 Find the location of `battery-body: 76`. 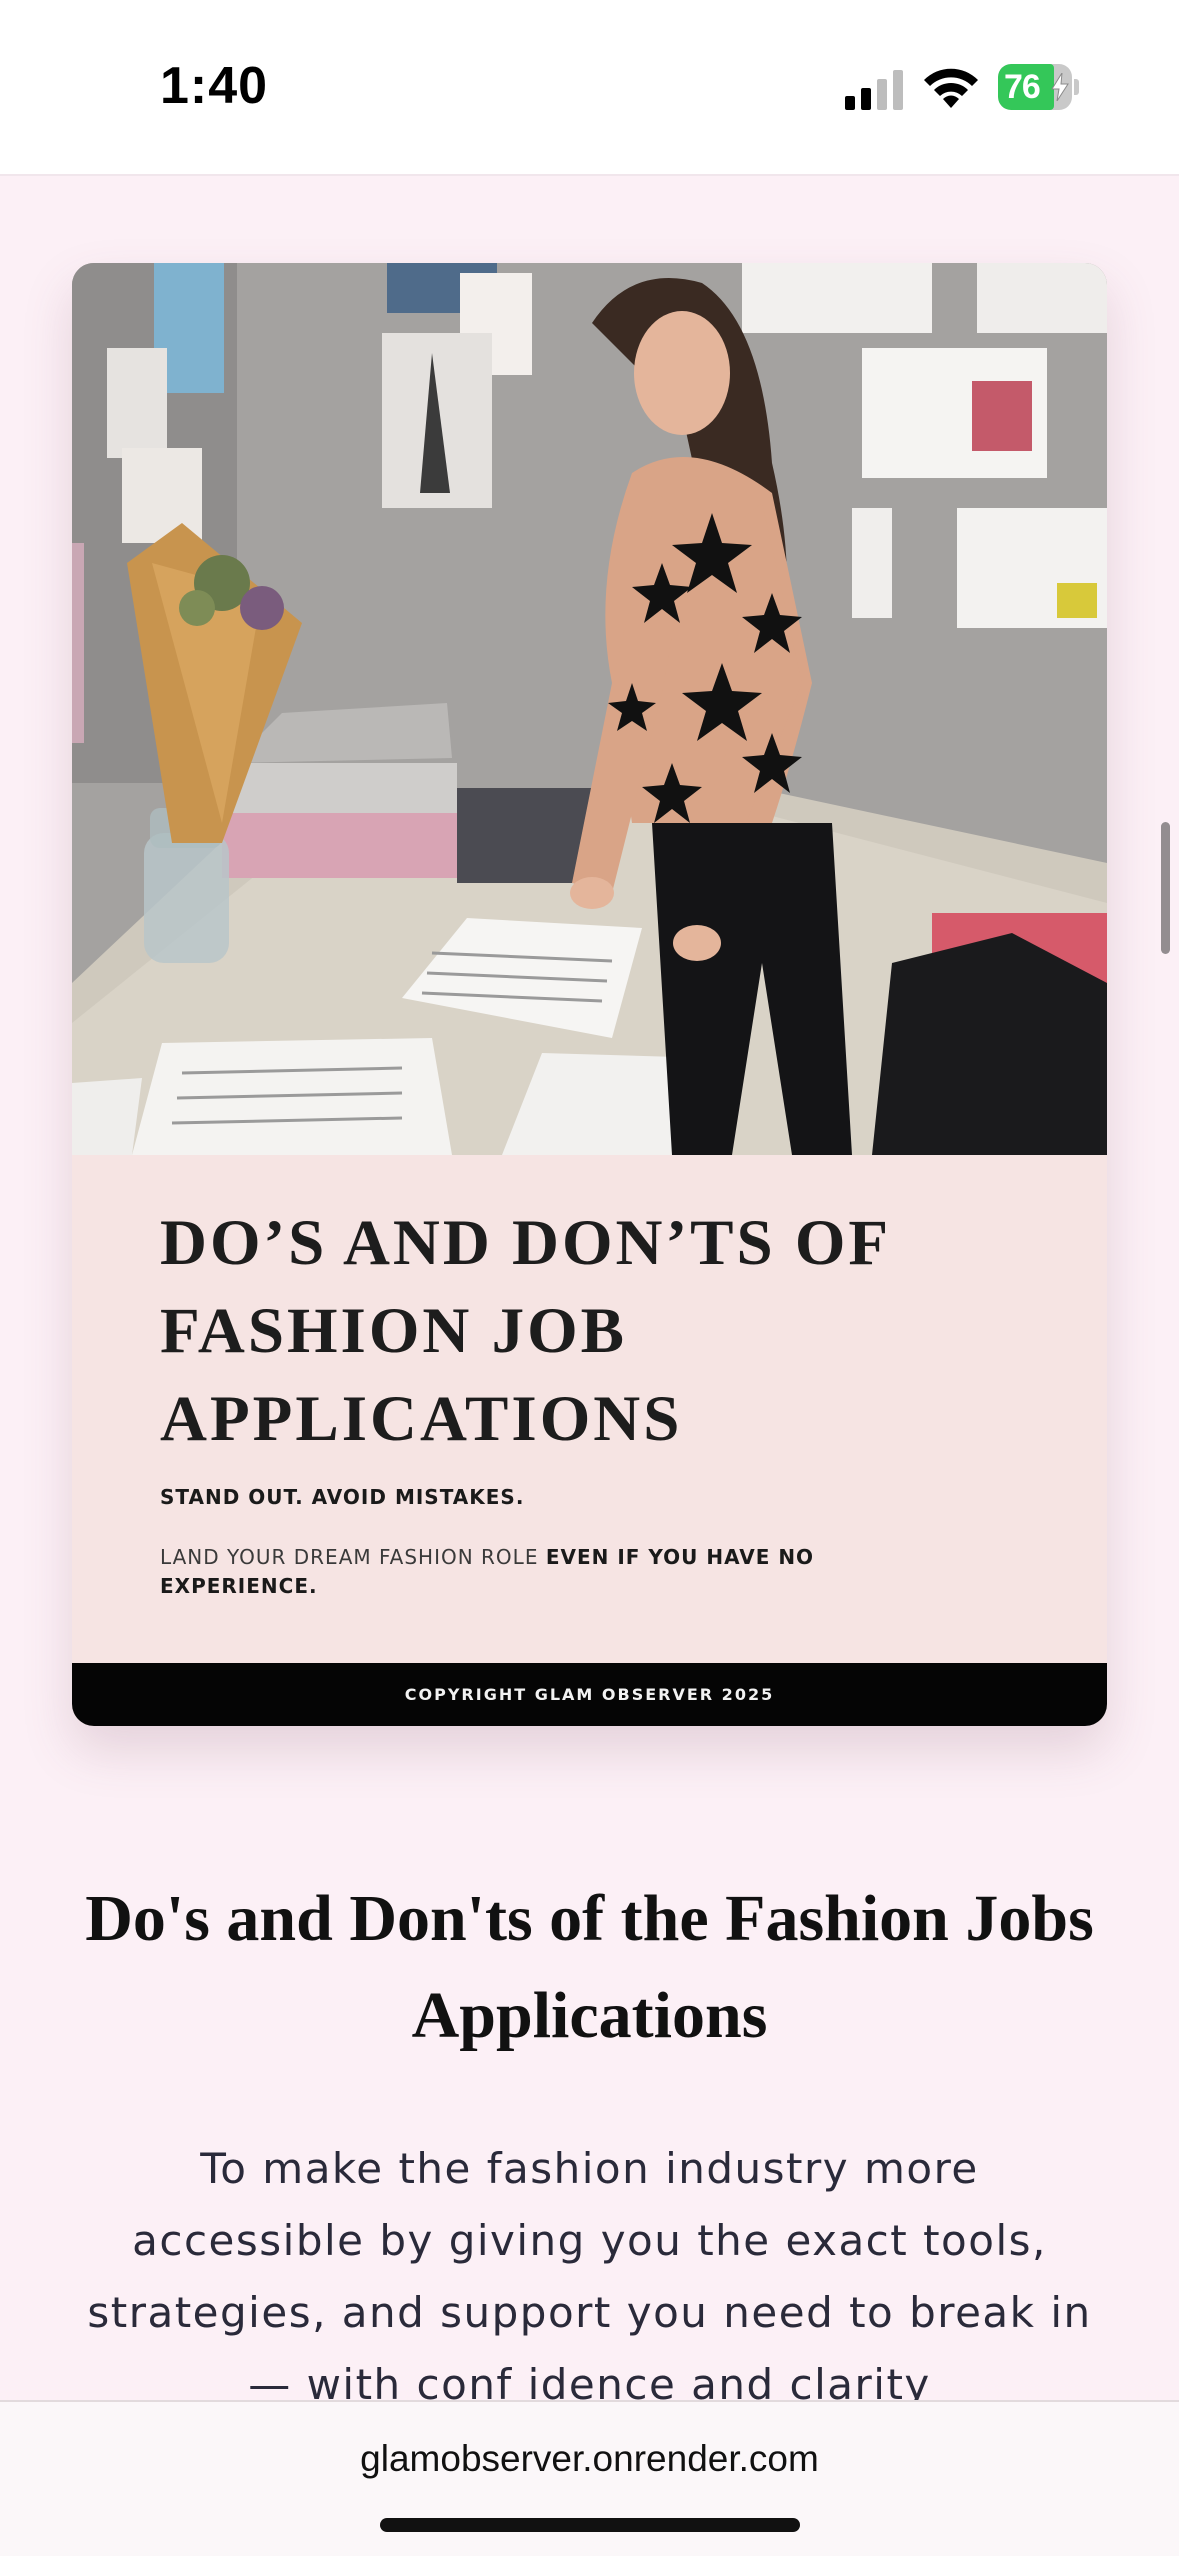

battery-body: 76 is located at coordinates (1035, 87).